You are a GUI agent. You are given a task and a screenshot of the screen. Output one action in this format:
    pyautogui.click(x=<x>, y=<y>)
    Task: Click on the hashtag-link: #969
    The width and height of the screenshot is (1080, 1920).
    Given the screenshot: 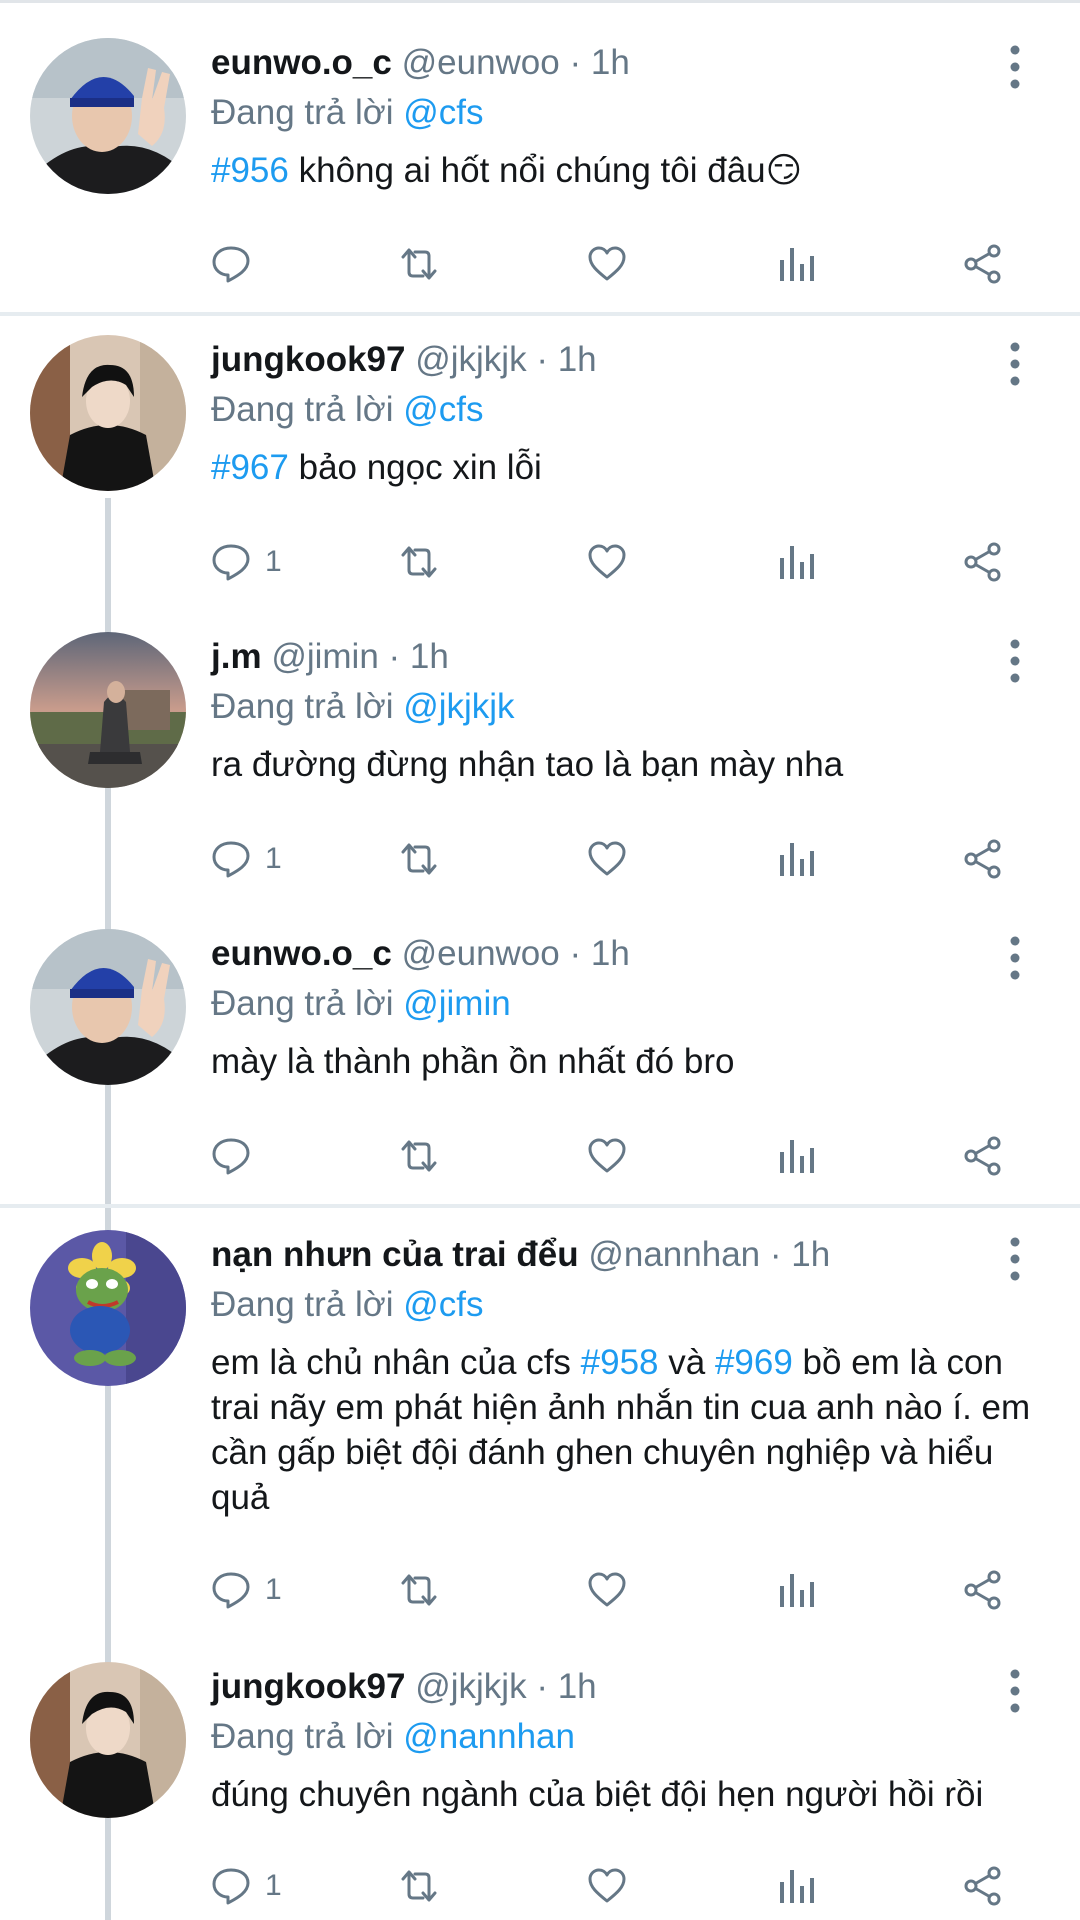 What is the action you would take?
    pyautogui.click(x=754, y=1362)
    